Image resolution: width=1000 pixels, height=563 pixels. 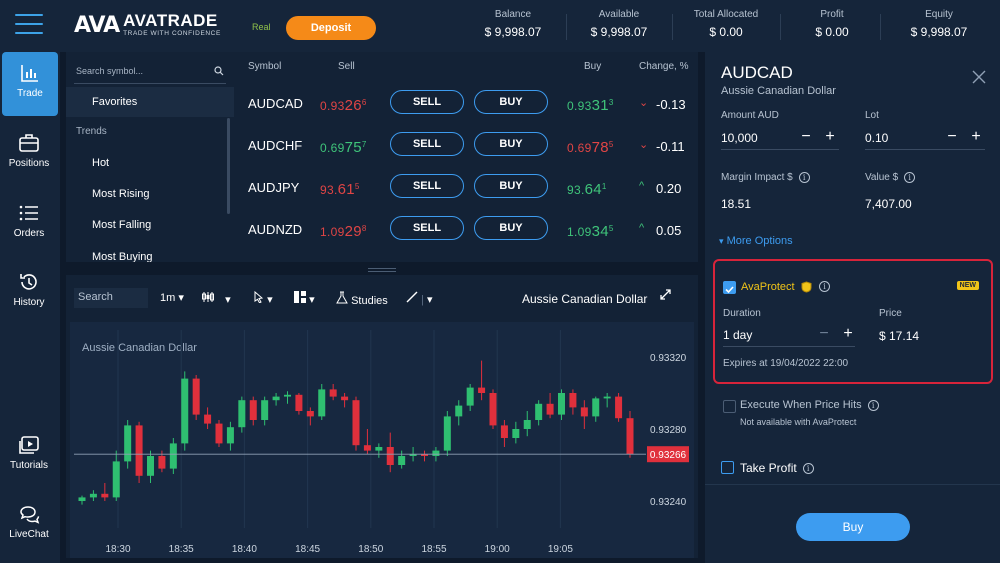 I want to click on price-fraction: 5, so click(x=357, y=186).